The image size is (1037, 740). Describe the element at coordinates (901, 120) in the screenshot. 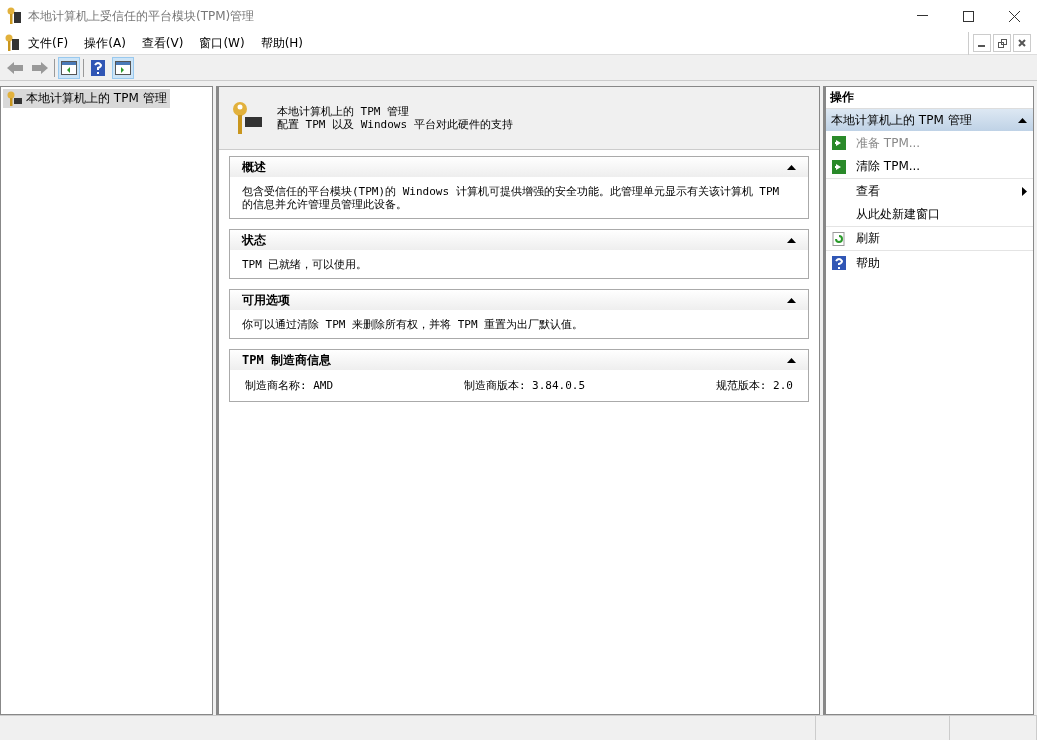

I see `group-title: 本地计算机上的 TPM 管理` at that location.